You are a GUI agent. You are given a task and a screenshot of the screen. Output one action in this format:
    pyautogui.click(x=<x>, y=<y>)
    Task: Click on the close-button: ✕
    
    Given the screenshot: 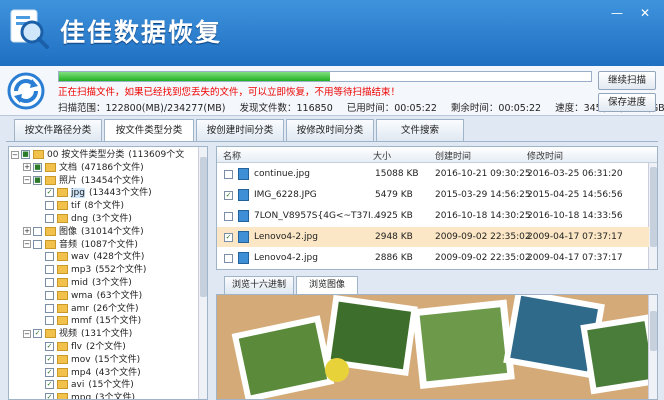 What is the action you would take?
    pyautogui.click(x=645, y=13)
    